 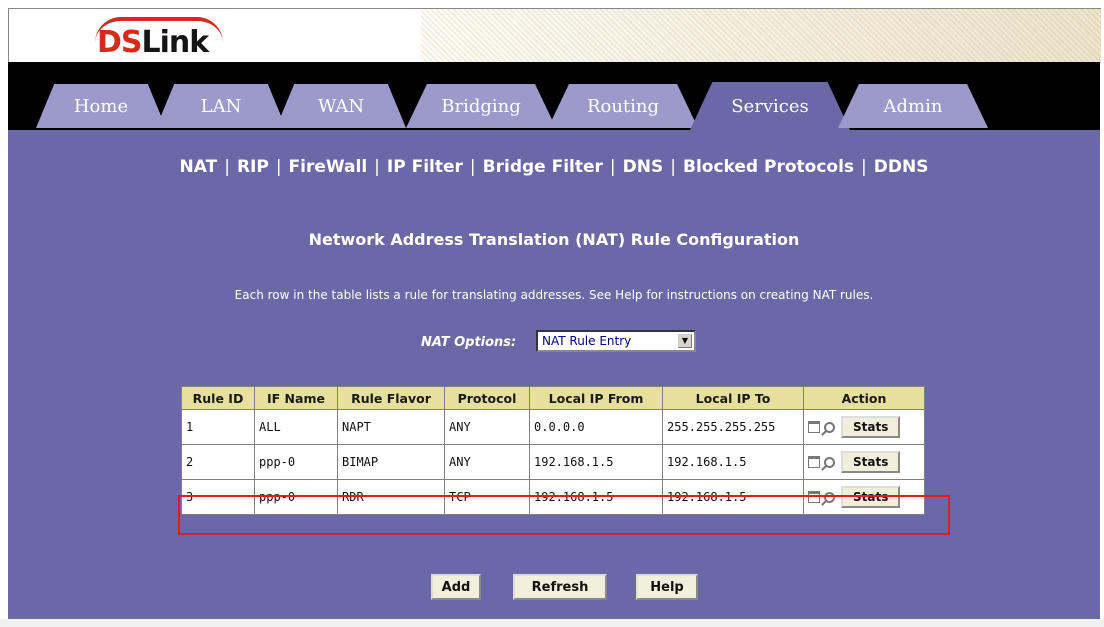 What do you see at coordinates (733, 427) in the screenshot?
I see `cell-local-ip-to: 255.255.255.255` at bounding box center [733, 427].